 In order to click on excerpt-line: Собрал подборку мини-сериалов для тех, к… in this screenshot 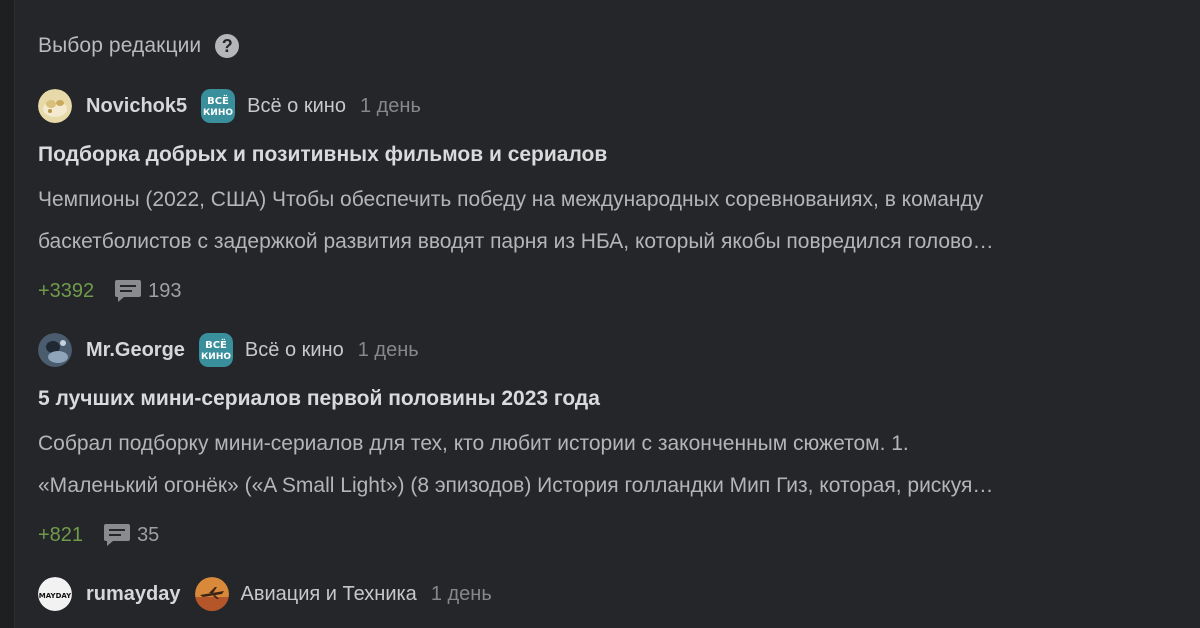, I will do `click(473, 443)`.